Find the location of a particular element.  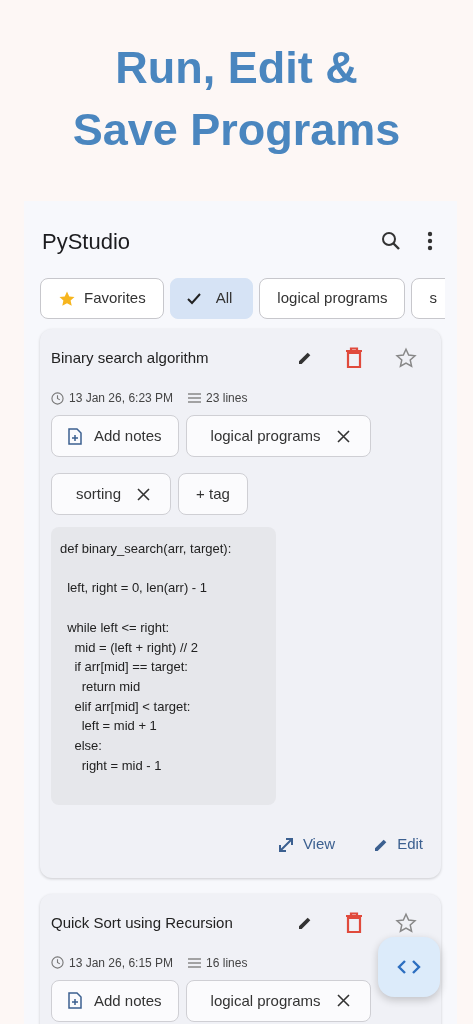

code-icon is located at coordinates (409, 967).